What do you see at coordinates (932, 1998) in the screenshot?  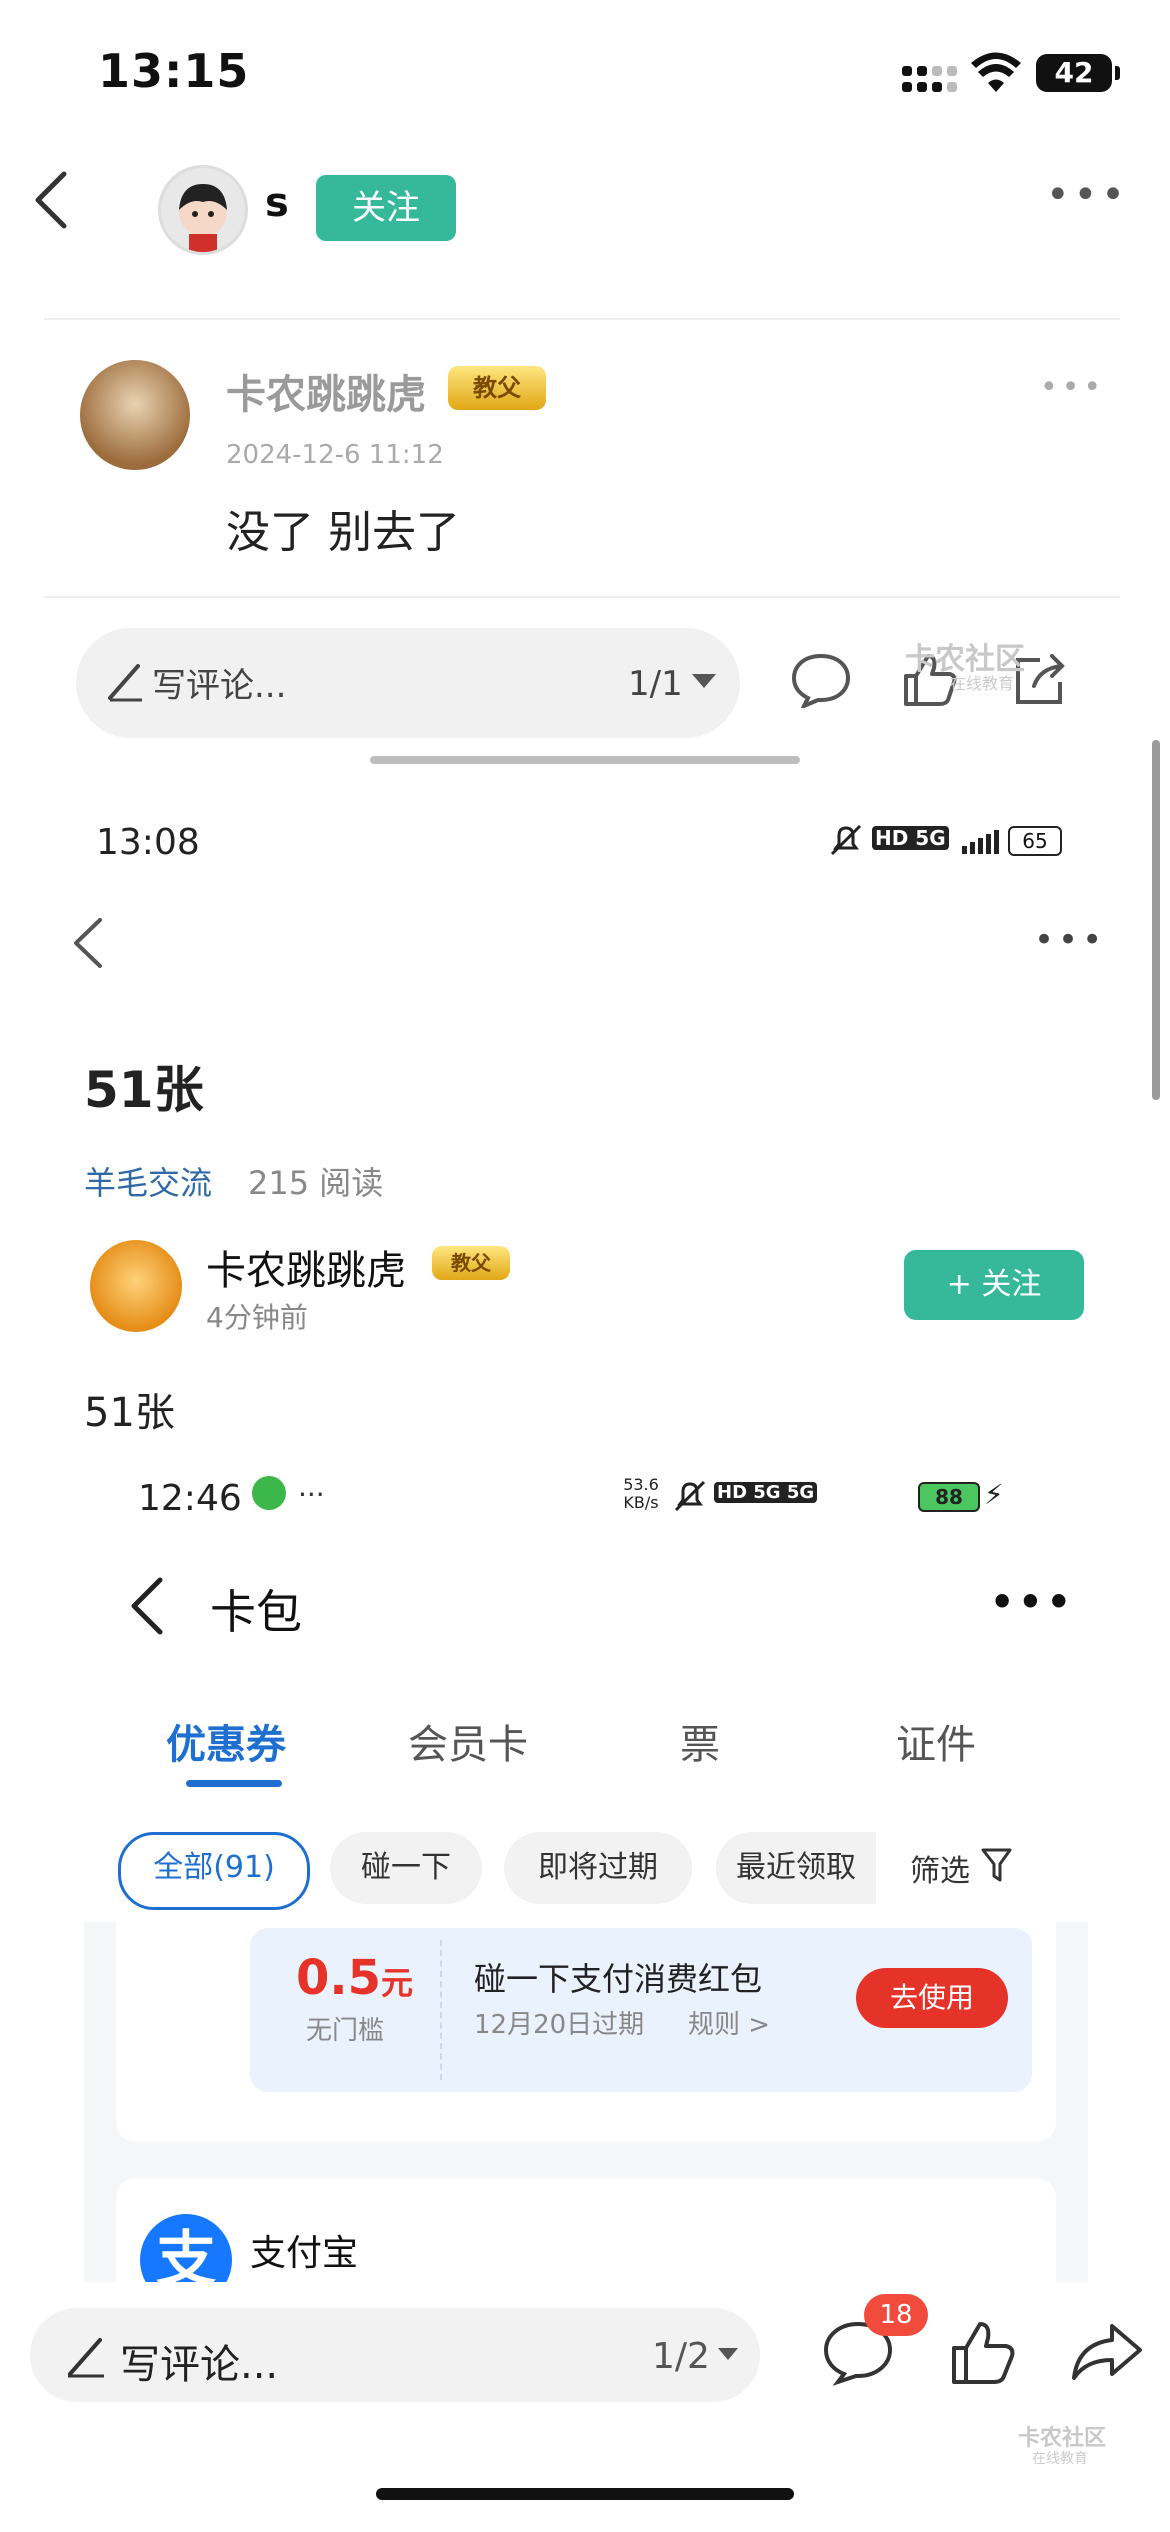 I see `use-coupon-button: 去使用` at bounding box center [932, 1998].